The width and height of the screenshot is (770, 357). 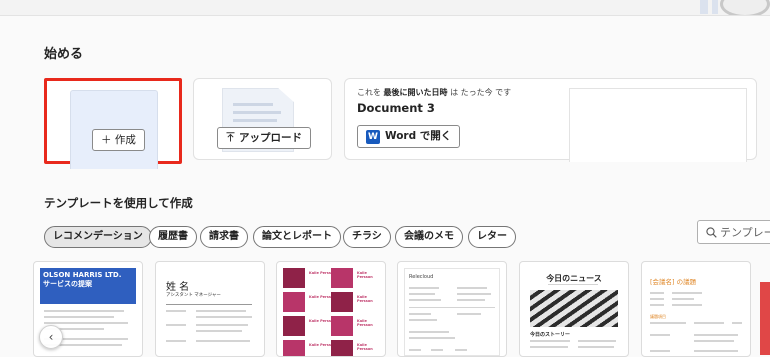 What do you see at coordinates (452, 309) in the screenshot?
I see `template-card-invoice: Relecloud` at bounding box center [452, 309].